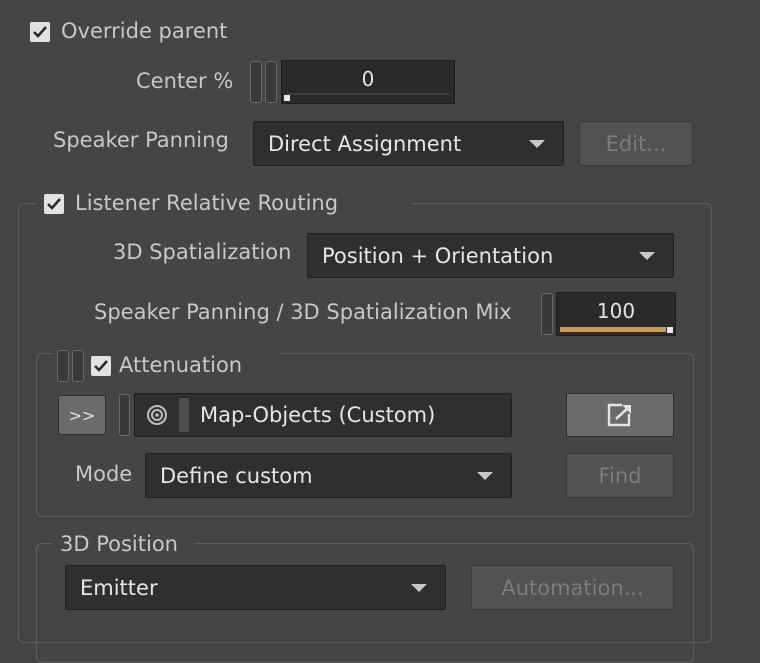 The height and width of the screenshot is (663, 760). What do you see at coordinates (438, 255) in the screenshot?
I see `spatialization-value: Position + Orientation` at bounding box center [438, 255].